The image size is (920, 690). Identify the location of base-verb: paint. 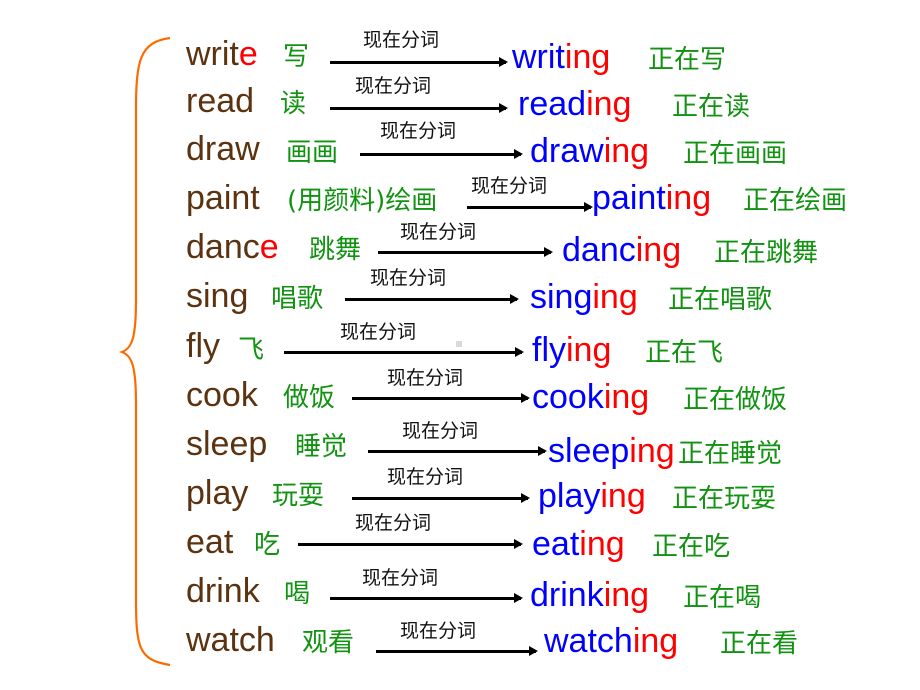
(223, 198).